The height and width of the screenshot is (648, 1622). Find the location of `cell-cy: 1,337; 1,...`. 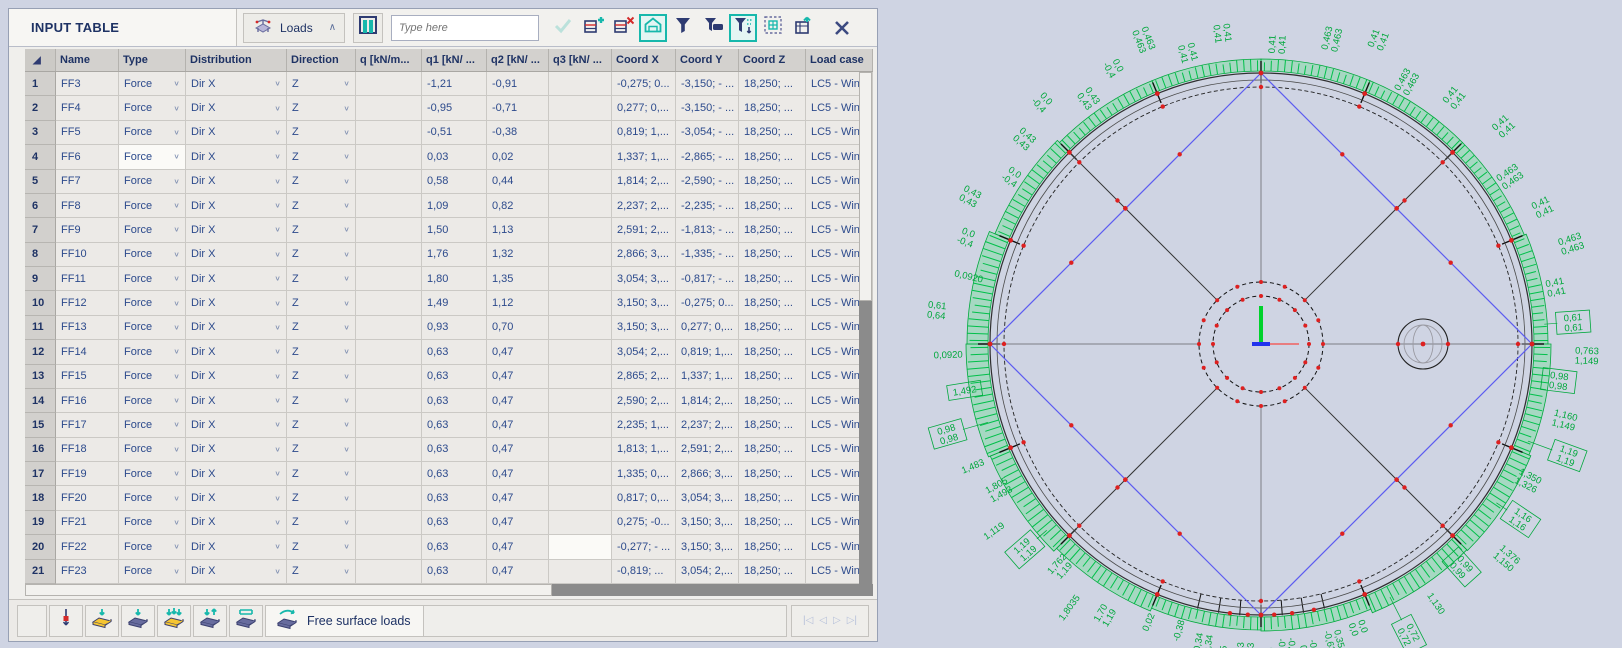

cell-cy: 1,337; 1,... is located at coordinates (707, 376).